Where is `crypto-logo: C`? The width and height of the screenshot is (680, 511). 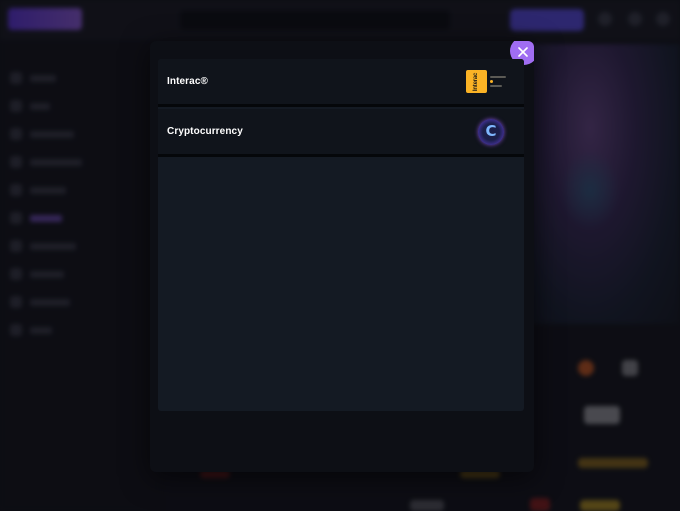
crypto-logo: C is located at coordinates (491, 131).